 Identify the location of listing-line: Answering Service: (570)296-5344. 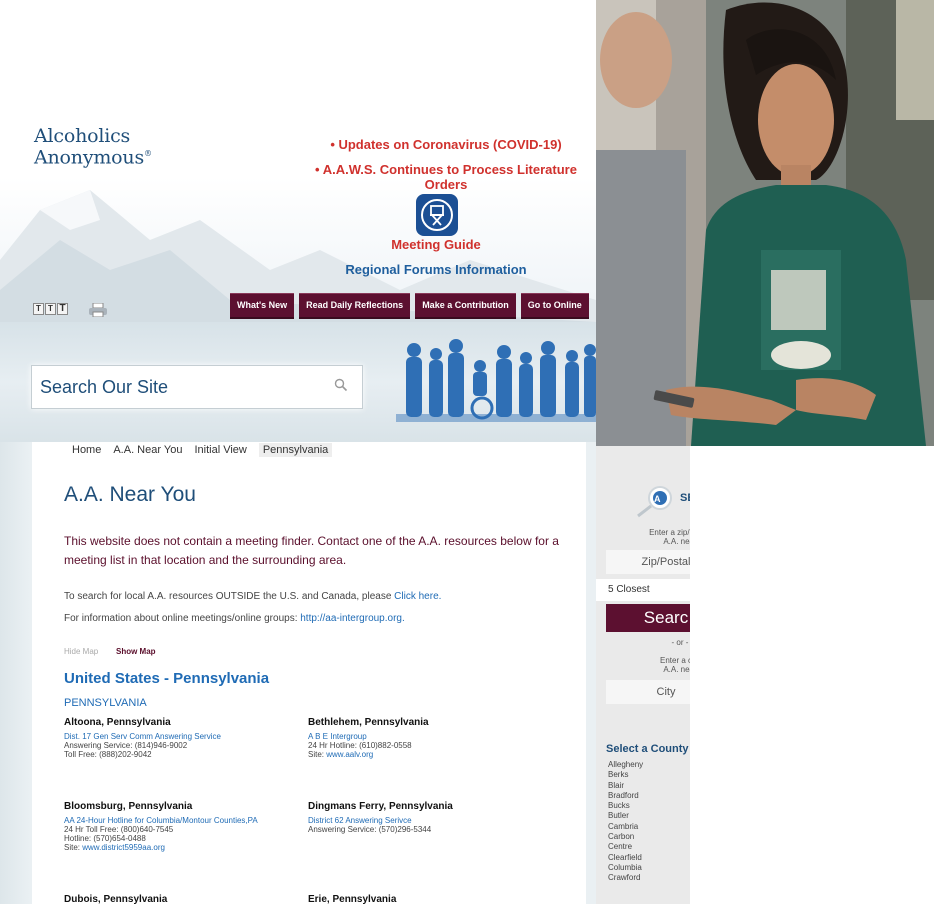
(370, 829).